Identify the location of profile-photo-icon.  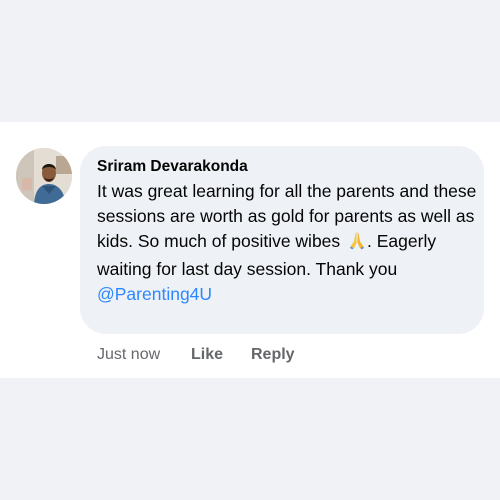
(44, 176).